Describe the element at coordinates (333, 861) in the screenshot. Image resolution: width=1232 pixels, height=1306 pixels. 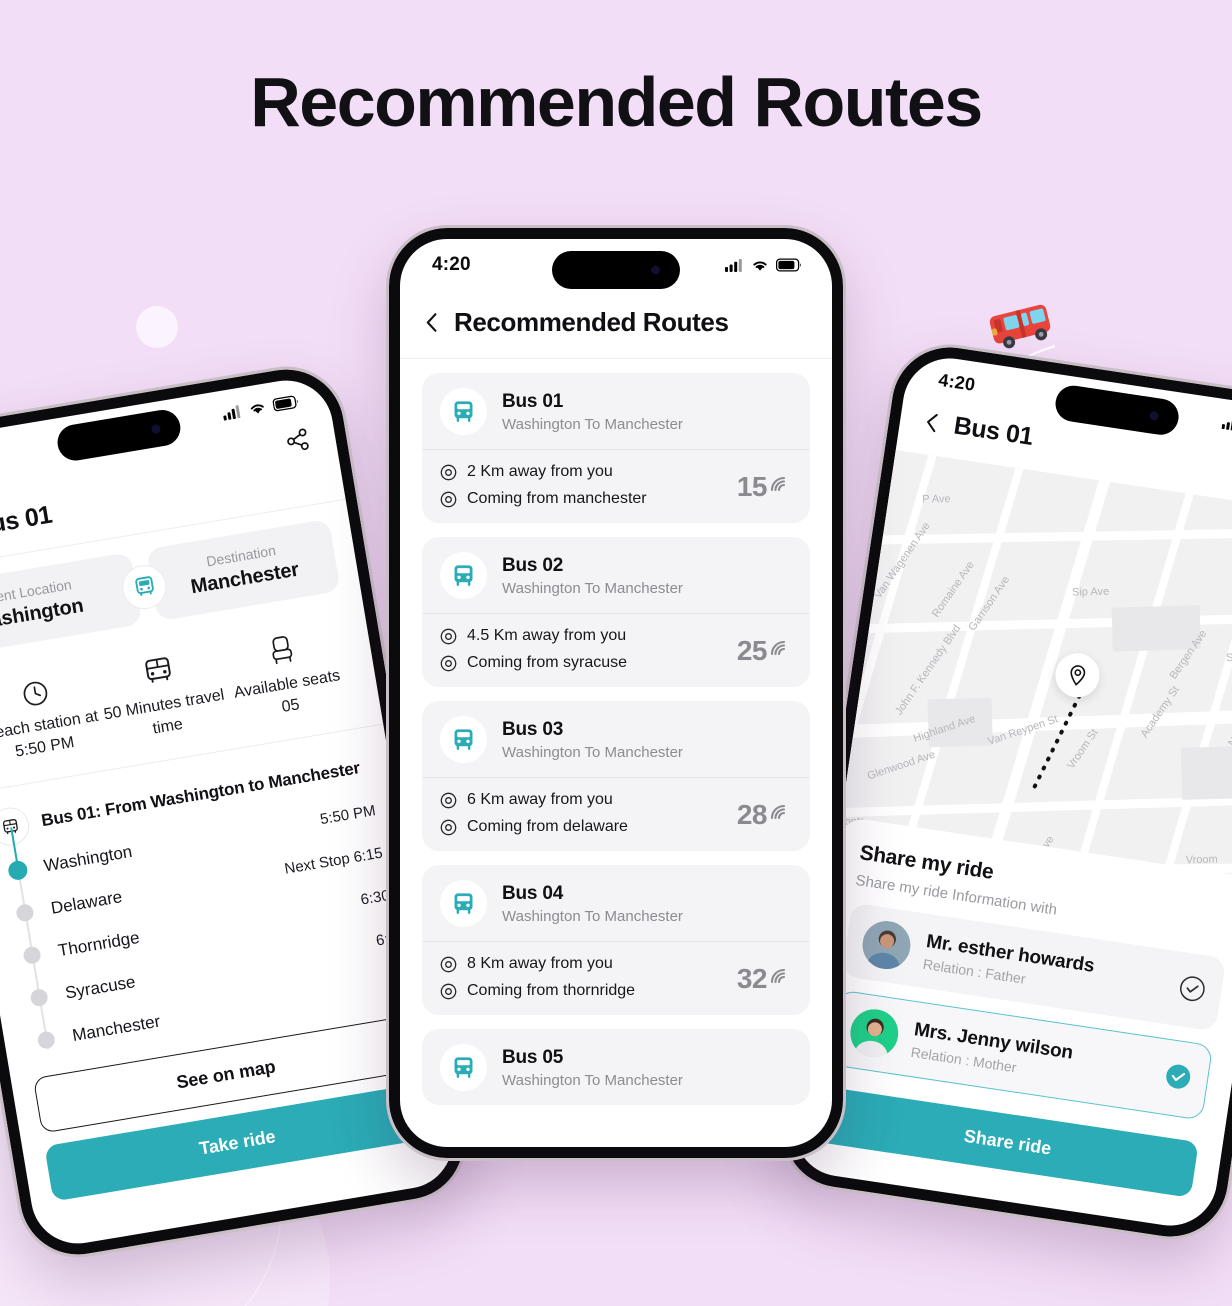
I see `stop-time: Next Stop 6:15` at that location.